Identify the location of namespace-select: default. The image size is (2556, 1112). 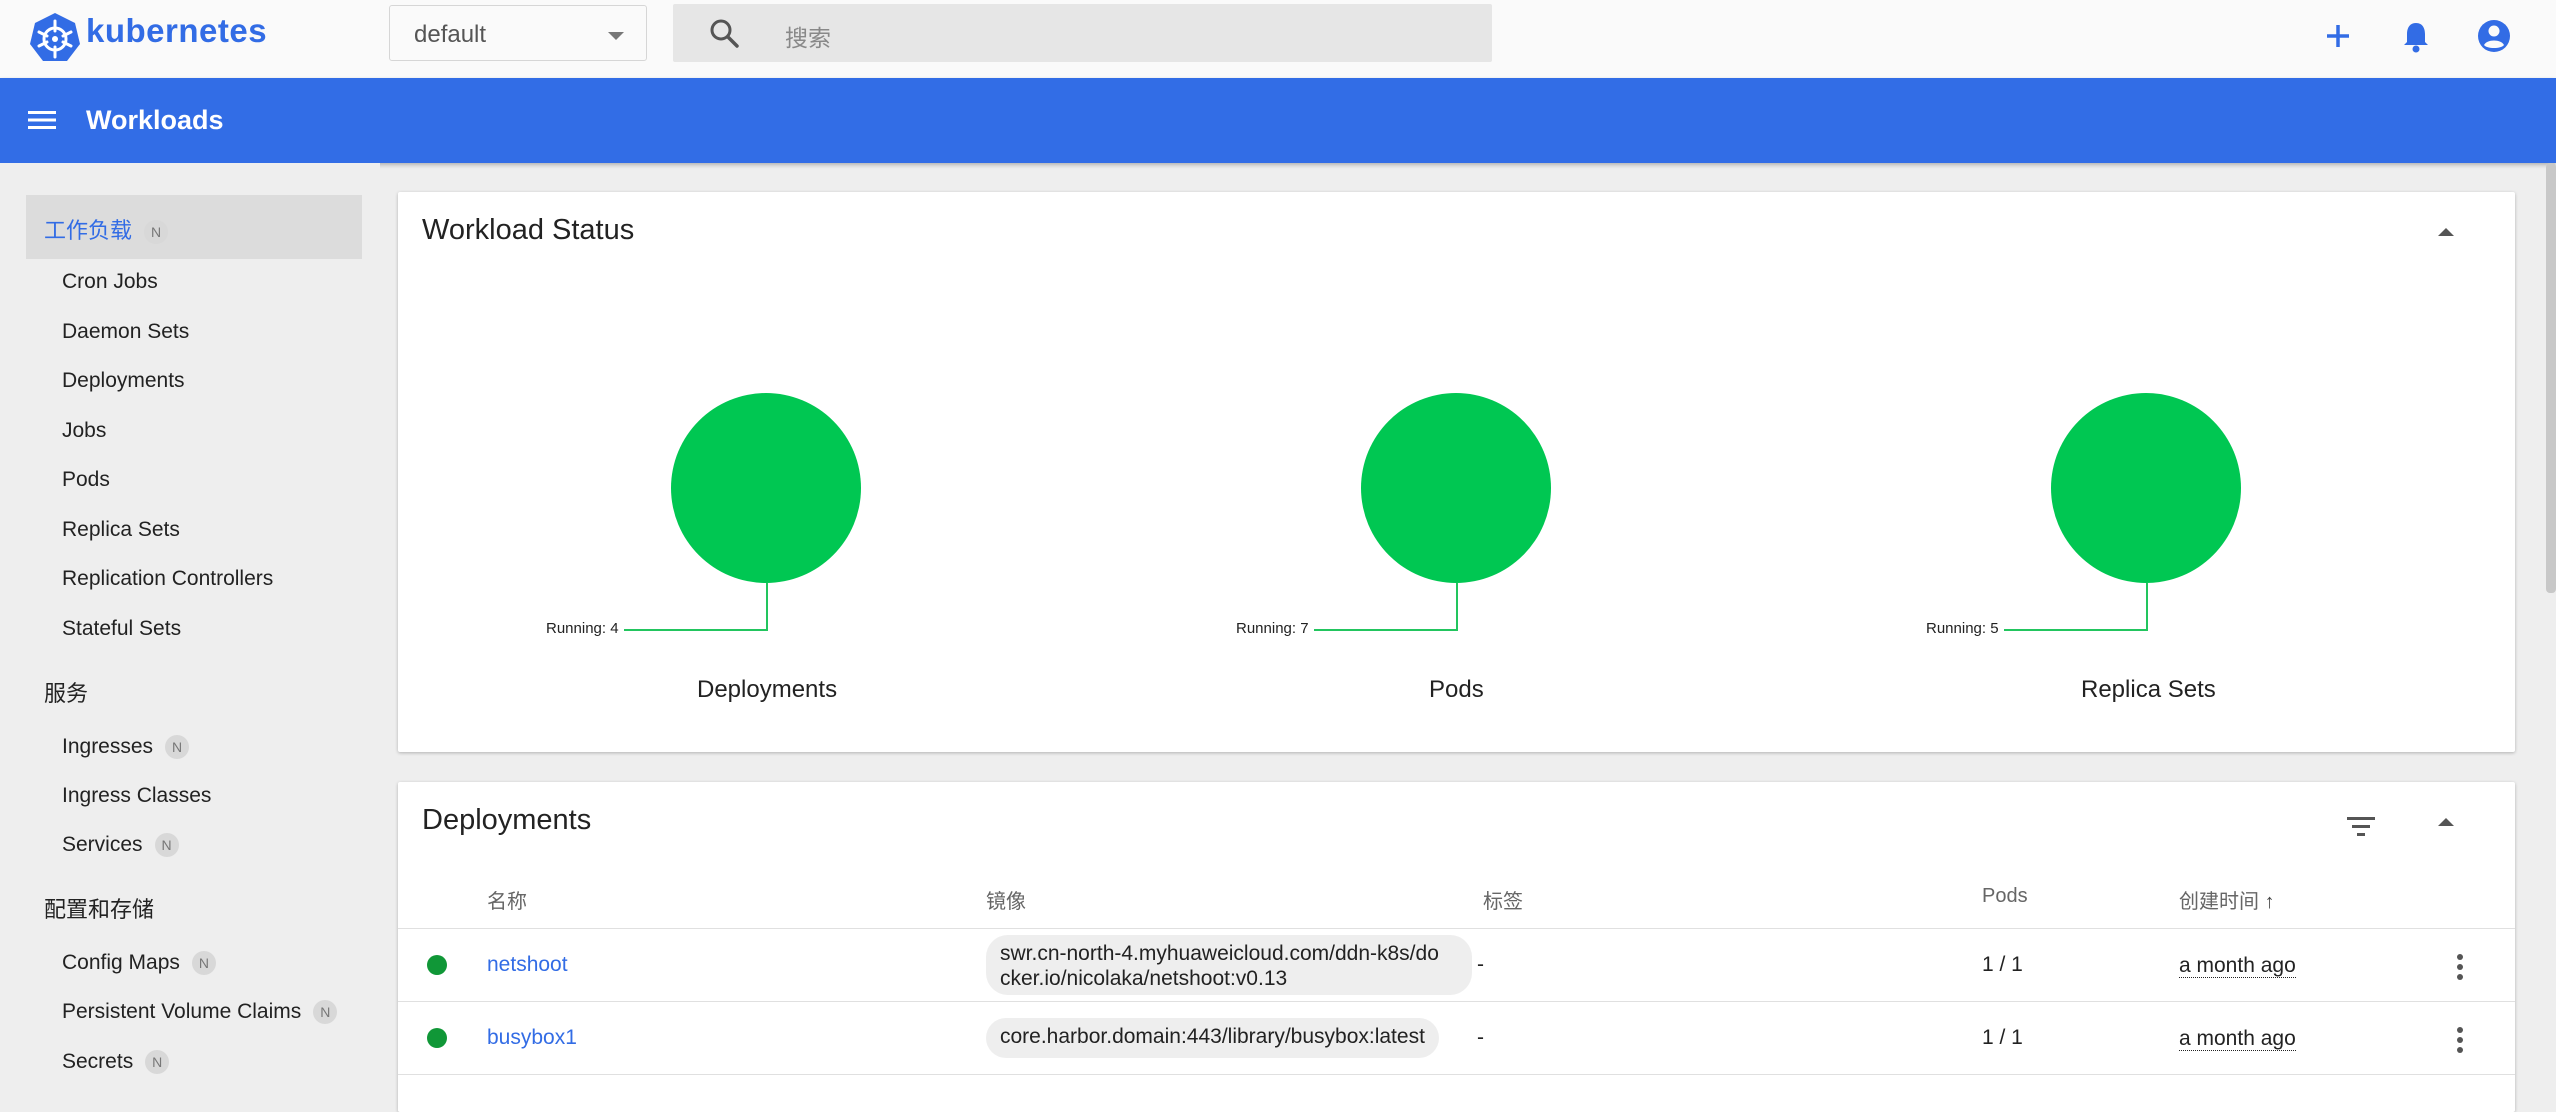
(518, 33).